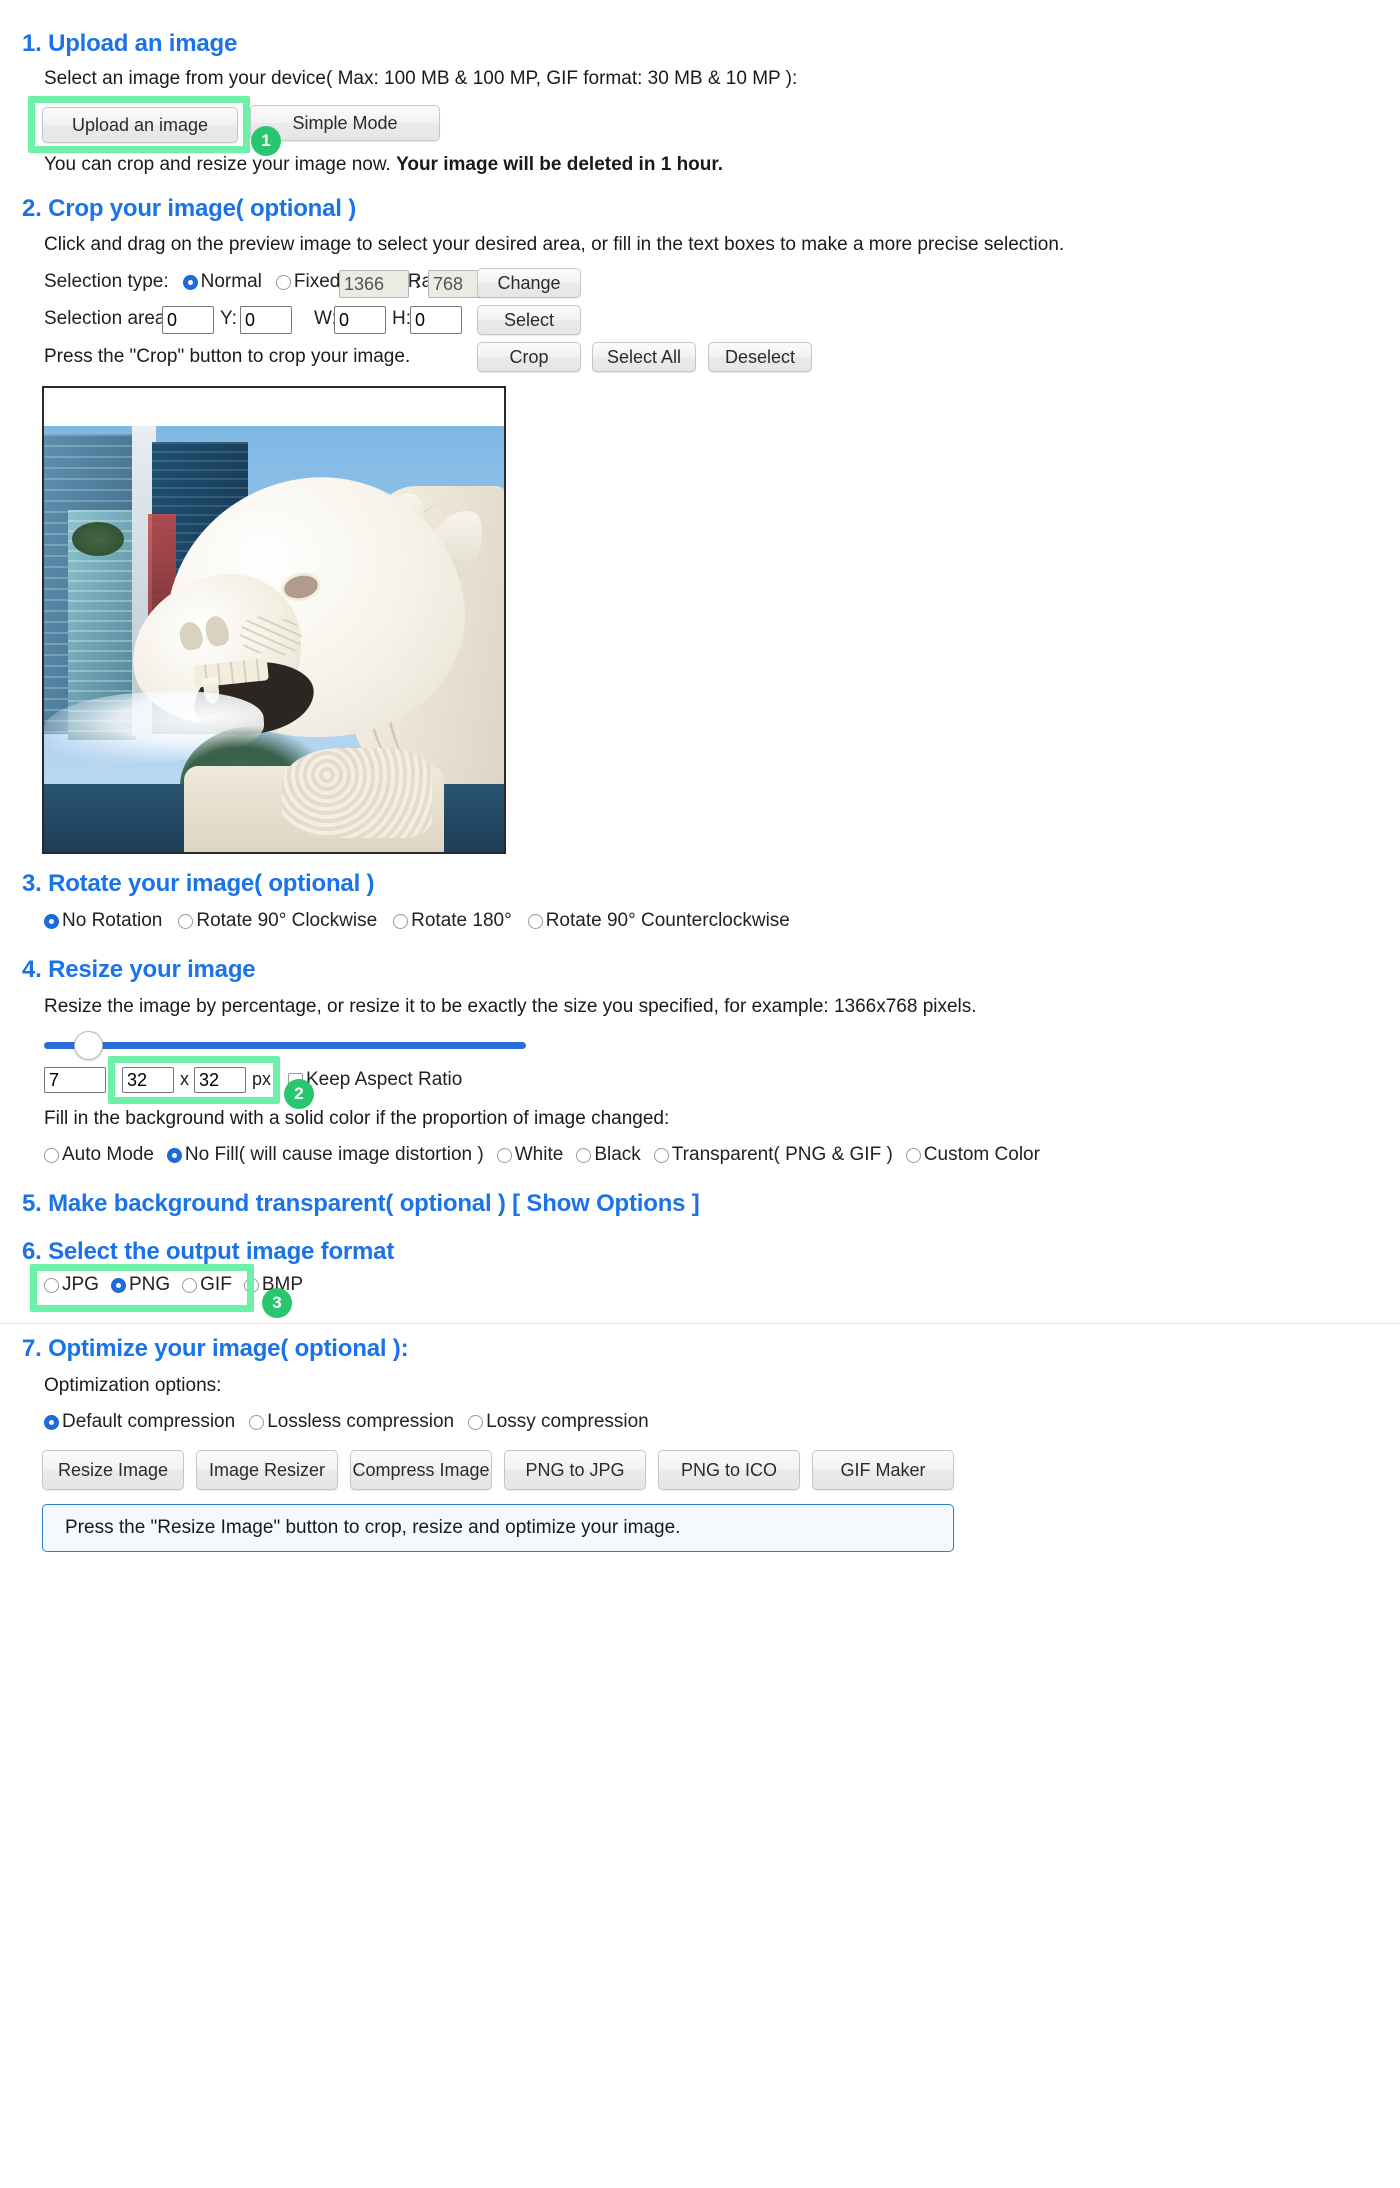 This screenshot has height=2188, width=1400. I want to click on radio-option-lossless-compression: Lossless compression, so click(351, 1422).